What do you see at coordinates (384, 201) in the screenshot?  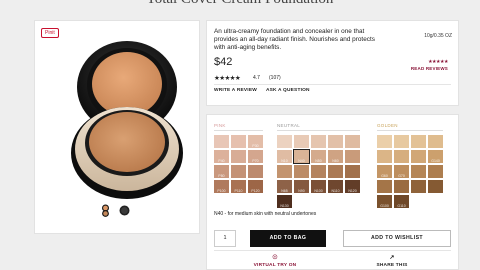 I see `shade-swatch: G100` at bounding box center [384, 201].